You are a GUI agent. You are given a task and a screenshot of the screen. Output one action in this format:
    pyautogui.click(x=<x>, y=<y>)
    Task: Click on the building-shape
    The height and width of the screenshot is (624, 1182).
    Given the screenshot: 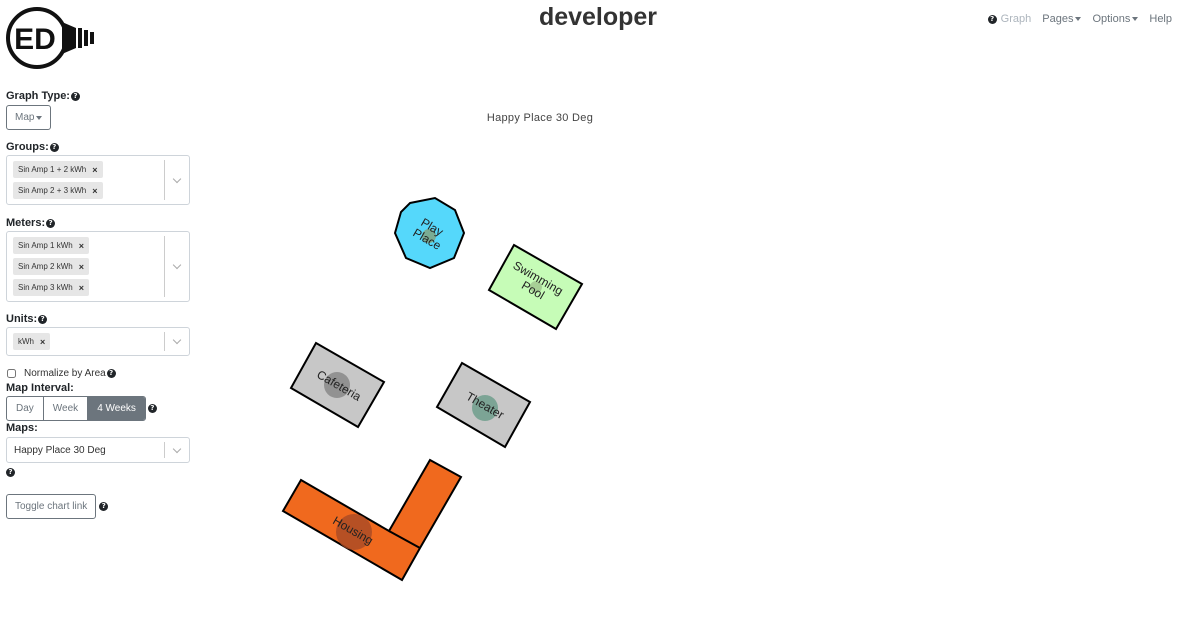 What is the action you would take?
    pyautogui.click(x=372, y=520)
    